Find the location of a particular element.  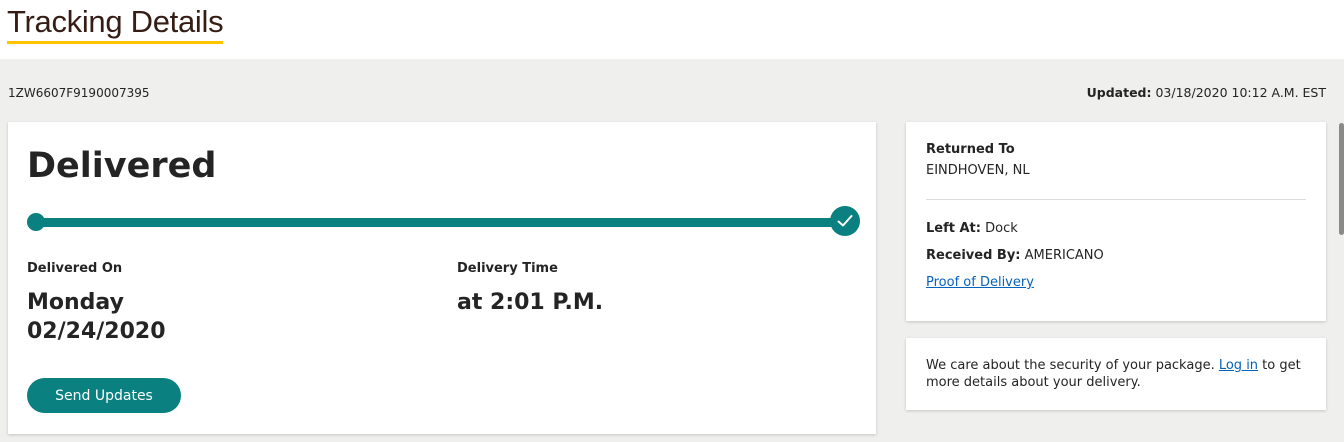

send-updates-button: Send Updates is located at coordinates (104, 395).